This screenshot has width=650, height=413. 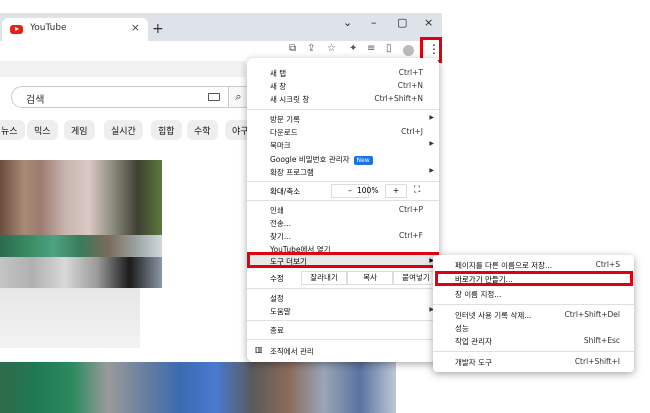 What do you see at coordinates (343, 159) in the screenshot?
I see `menu-item-password-manager: Google 비밀번호 관리자 New` at bounding box center [343, 159].